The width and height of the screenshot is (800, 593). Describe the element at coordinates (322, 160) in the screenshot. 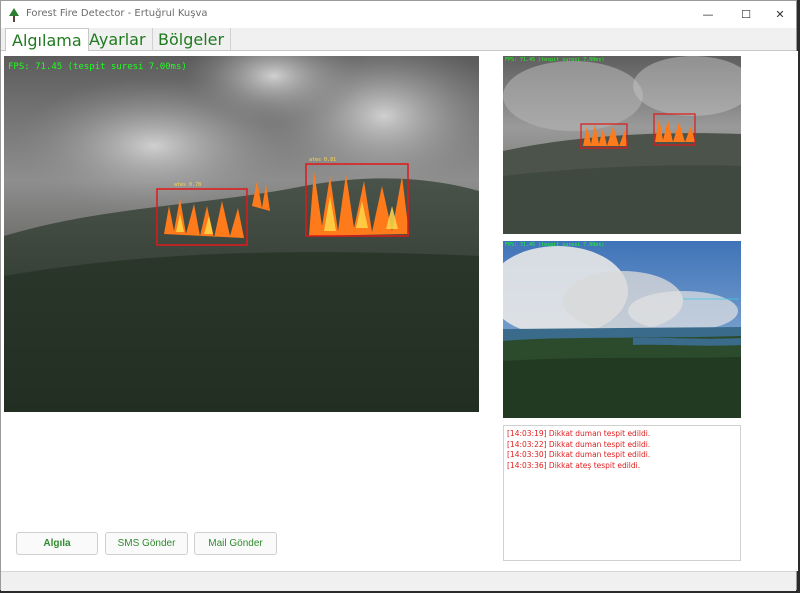

I see `detection-label: ates 0.81` at that location.